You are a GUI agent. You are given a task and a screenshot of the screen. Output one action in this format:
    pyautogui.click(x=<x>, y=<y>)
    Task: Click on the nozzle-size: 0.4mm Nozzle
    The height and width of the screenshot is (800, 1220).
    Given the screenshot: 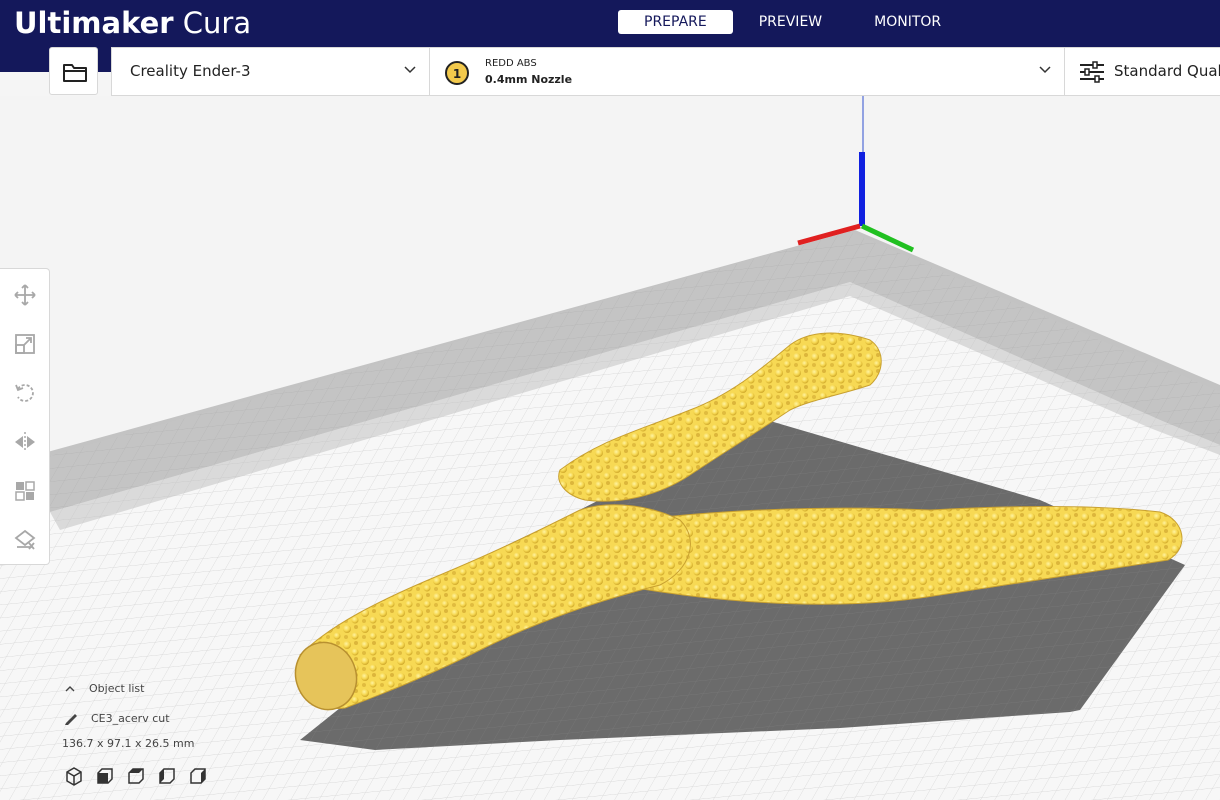 What is the action you would take?
    pyautogui.click(x=529, y=79)
    